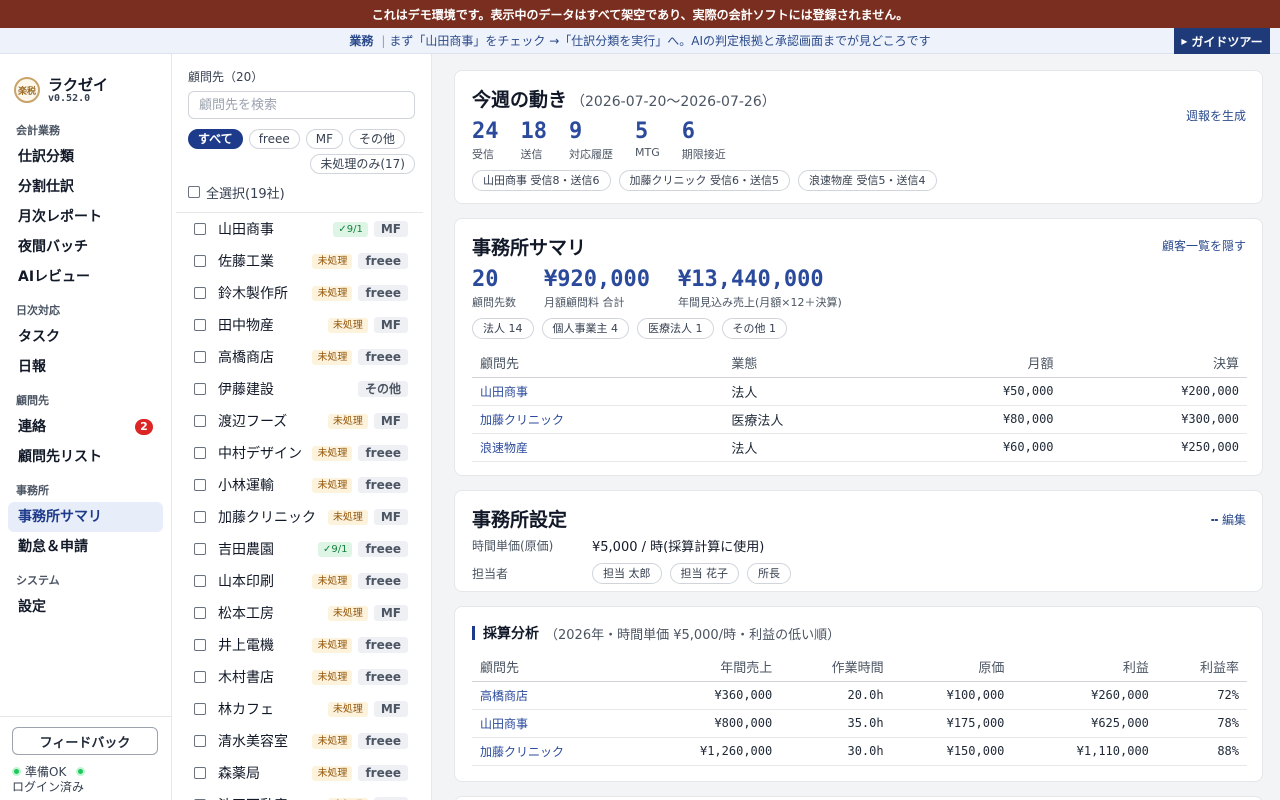  What do you see at coordinates (675, 328) in the screenshot?
I see `type-pill-medical: 医療法人 1` at bounding box center [675, 328].